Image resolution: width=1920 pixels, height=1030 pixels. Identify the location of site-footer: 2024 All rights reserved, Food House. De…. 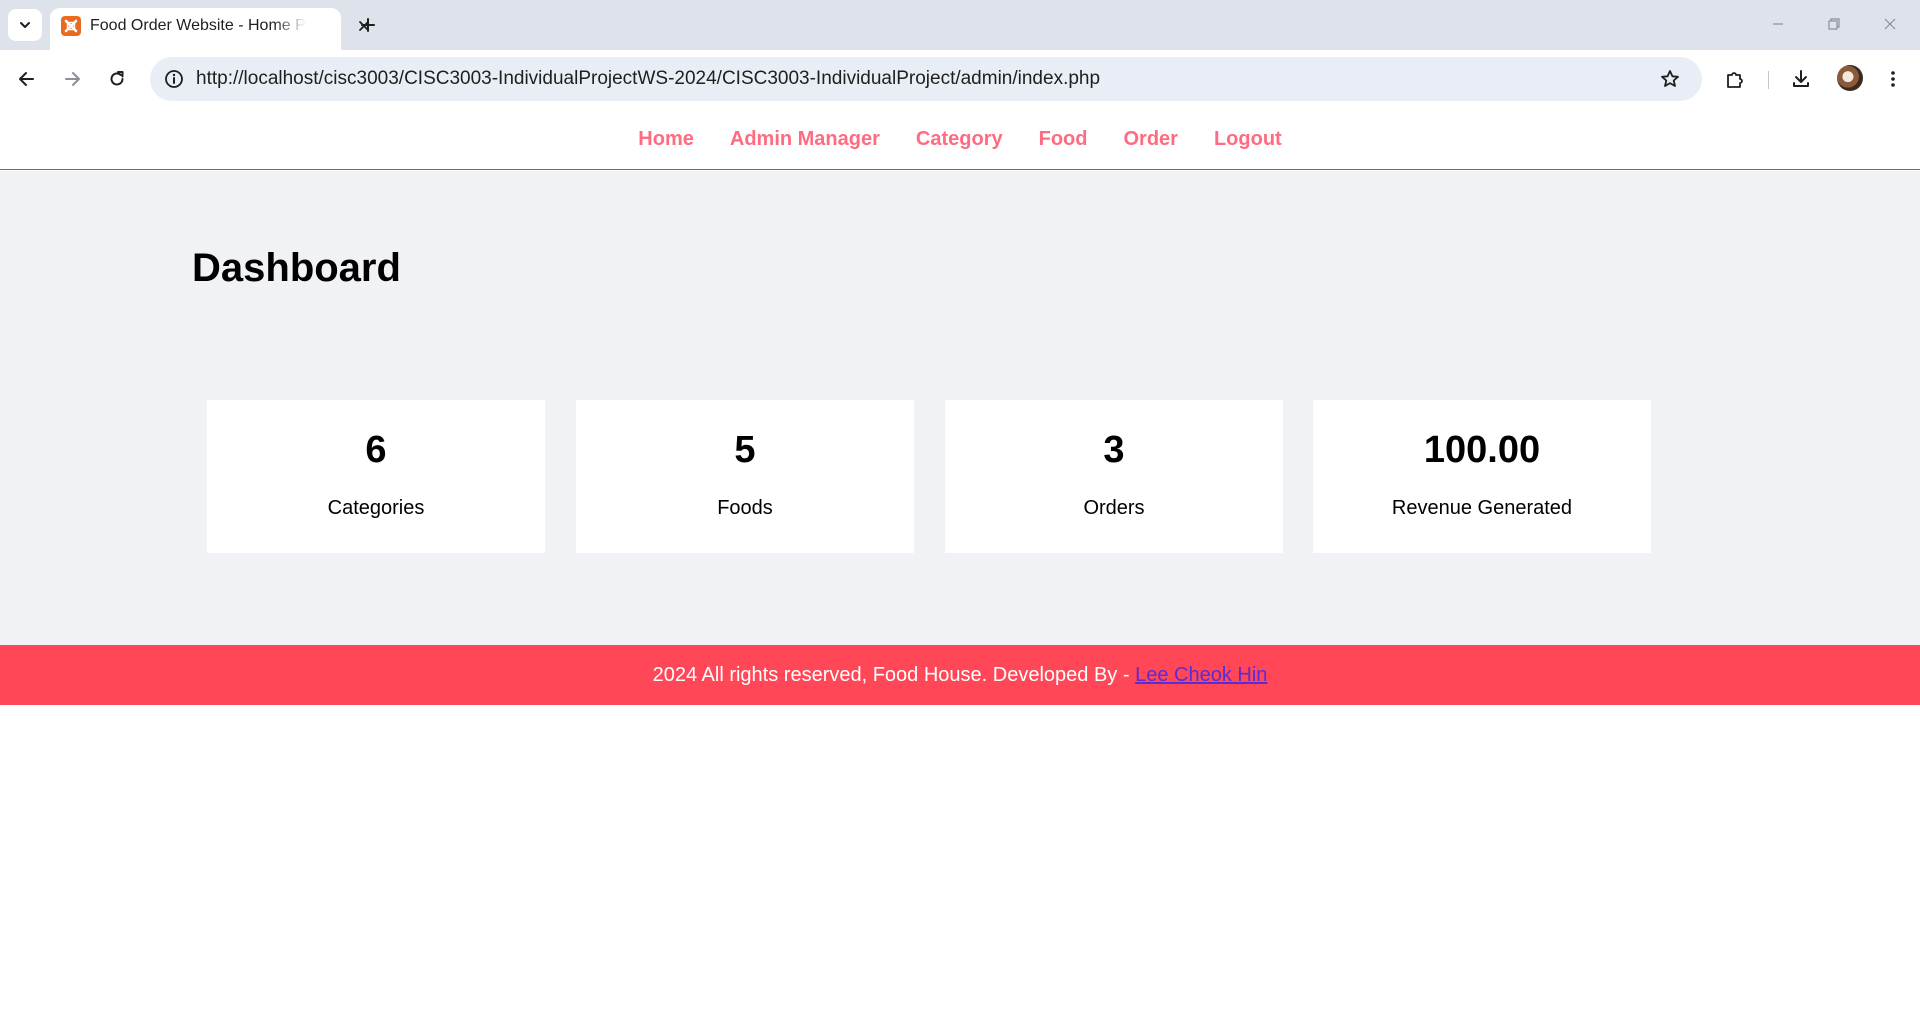
(960, 675).